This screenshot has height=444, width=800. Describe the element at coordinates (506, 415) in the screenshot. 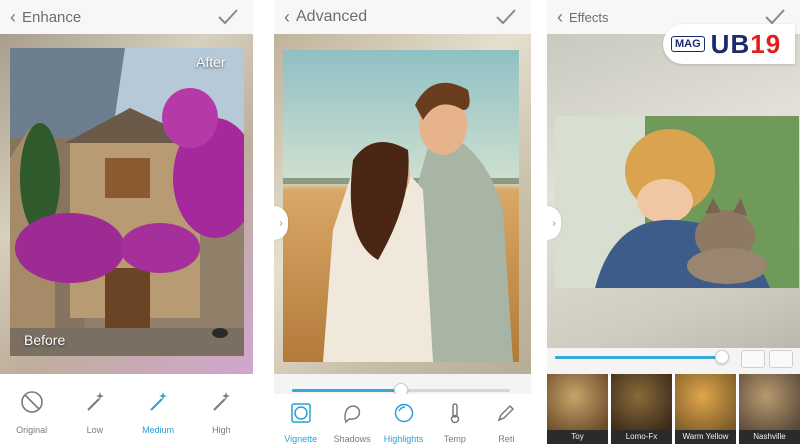

I see `pen-icon` at that location.